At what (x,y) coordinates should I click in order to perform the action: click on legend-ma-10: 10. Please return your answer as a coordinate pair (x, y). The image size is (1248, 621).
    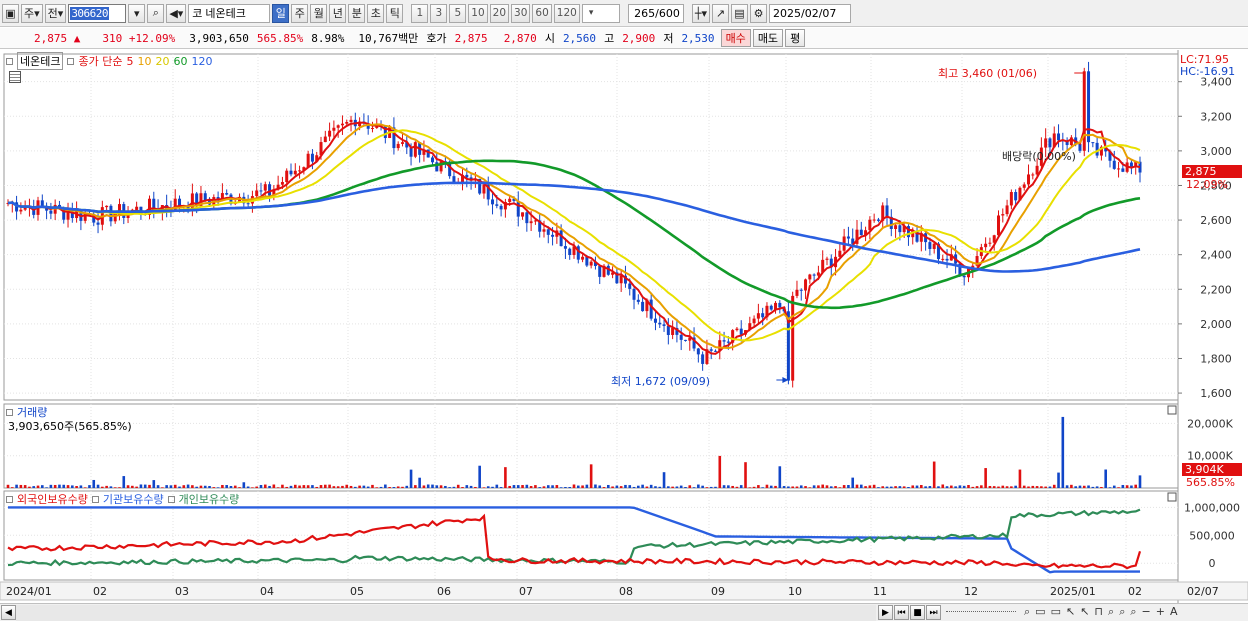
    Looking at the image, I should click on (144, 61).